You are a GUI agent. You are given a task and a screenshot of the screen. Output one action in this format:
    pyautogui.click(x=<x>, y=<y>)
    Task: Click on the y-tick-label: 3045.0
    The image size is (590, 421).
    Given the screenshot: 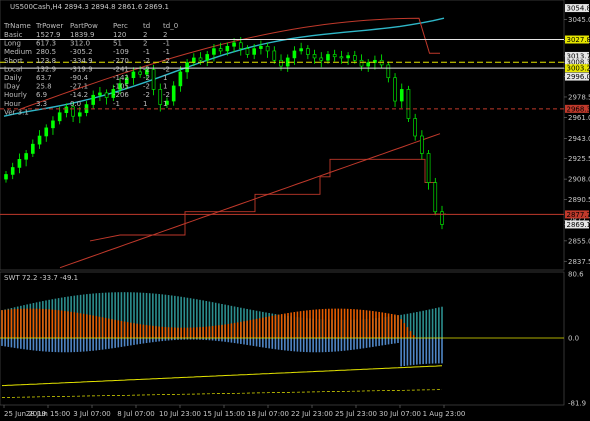 What is the action you would take?
    pyautogui.click(x=579, y=20)
    